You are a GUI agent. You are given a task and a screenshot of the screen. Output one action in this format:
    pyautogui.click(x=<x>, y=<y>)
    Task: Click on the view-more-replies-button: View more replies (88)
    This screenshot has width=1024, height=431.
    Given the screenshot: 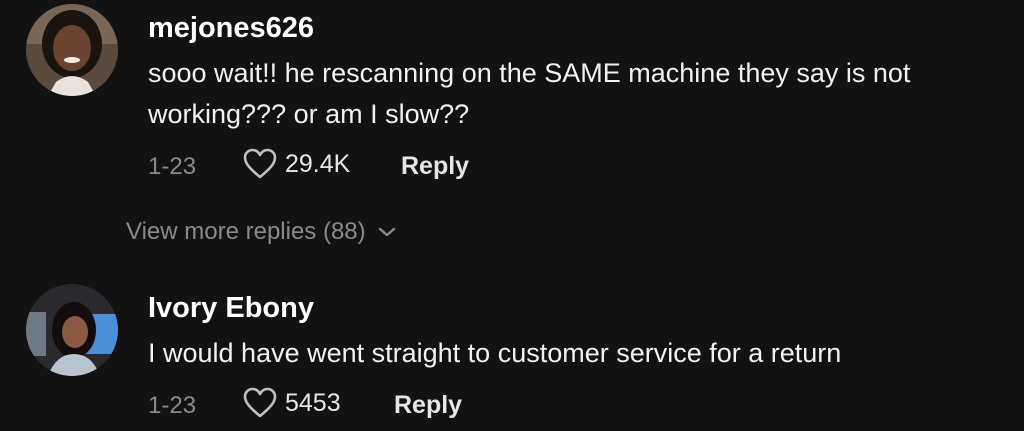 What is the action you would take?
    pyautogui.click(x=261, y=232)
    